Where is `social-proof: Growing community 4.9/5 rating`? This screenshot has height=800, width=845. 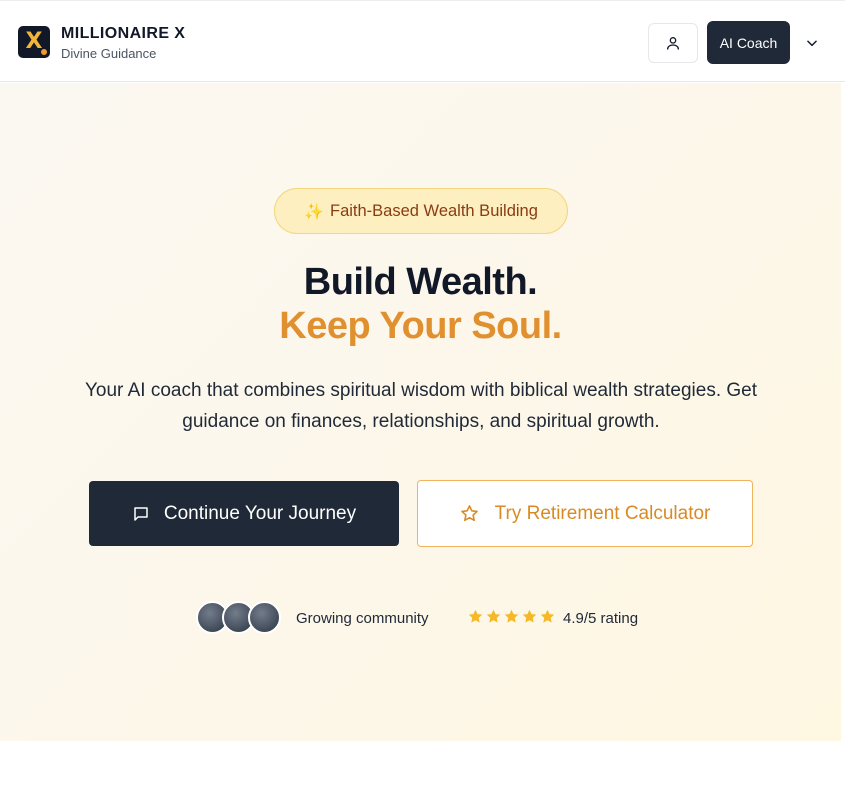 social-proof: Growing community 4.9/5 rating is located at coordinates (426, 618).